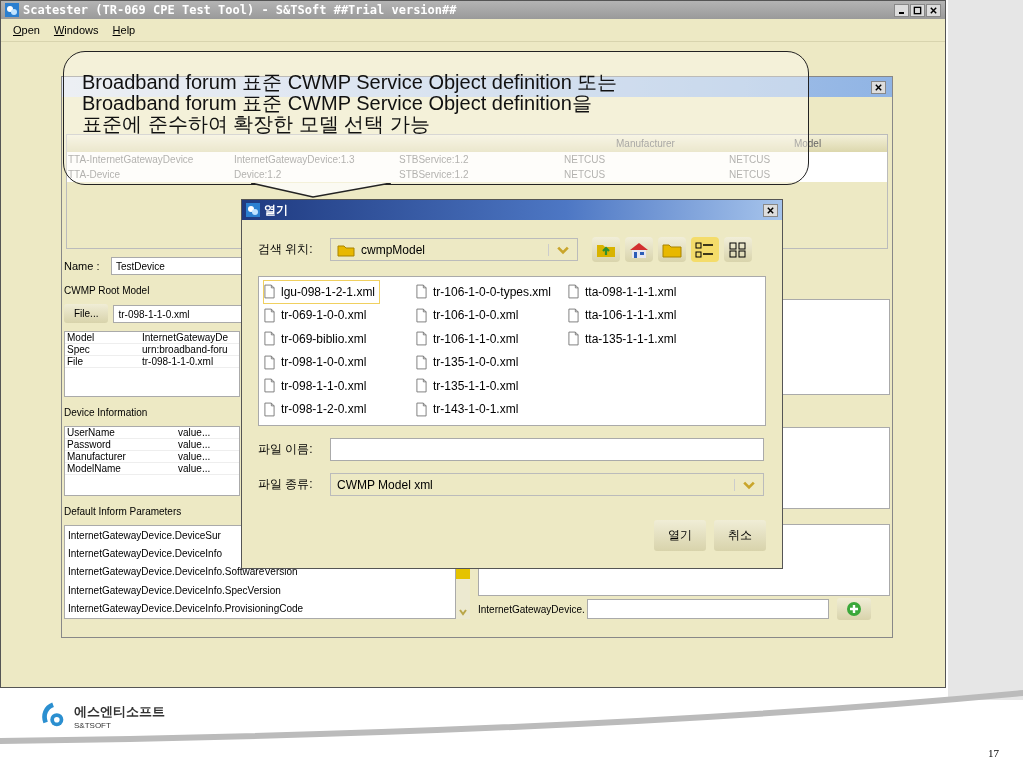  Describe the element at coordinates (643, 339) in the screenshot. I see `file-item: tta-135-1-1-1.xml` at that location.